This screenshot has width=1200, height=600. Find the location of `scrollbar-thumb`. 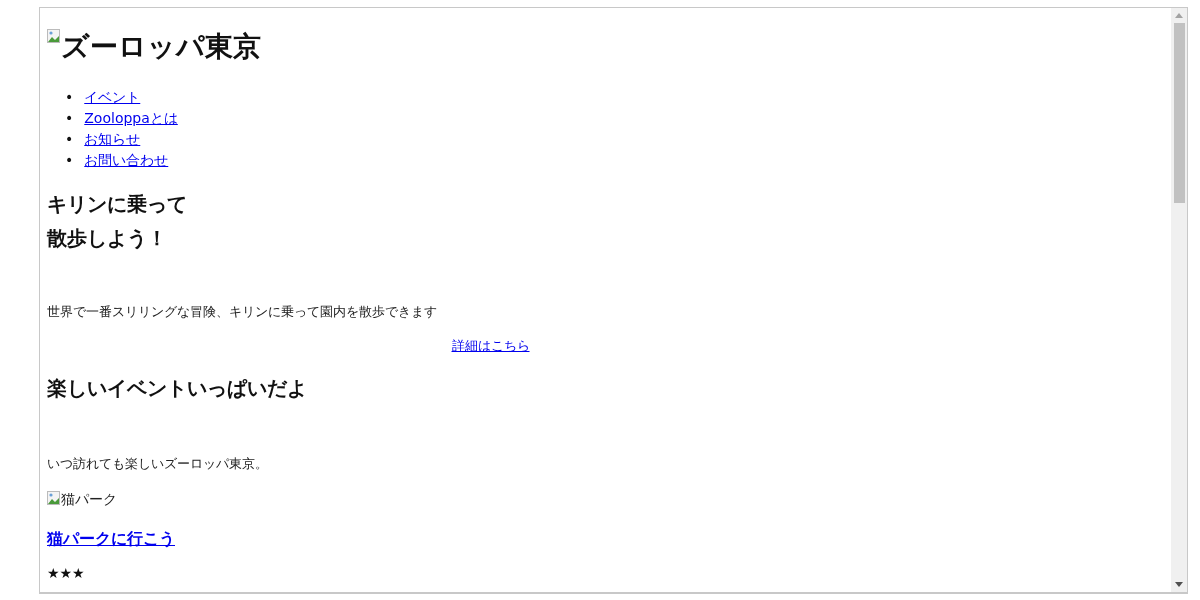

scrollbar-thumb is located at coordinates (1179, 113).